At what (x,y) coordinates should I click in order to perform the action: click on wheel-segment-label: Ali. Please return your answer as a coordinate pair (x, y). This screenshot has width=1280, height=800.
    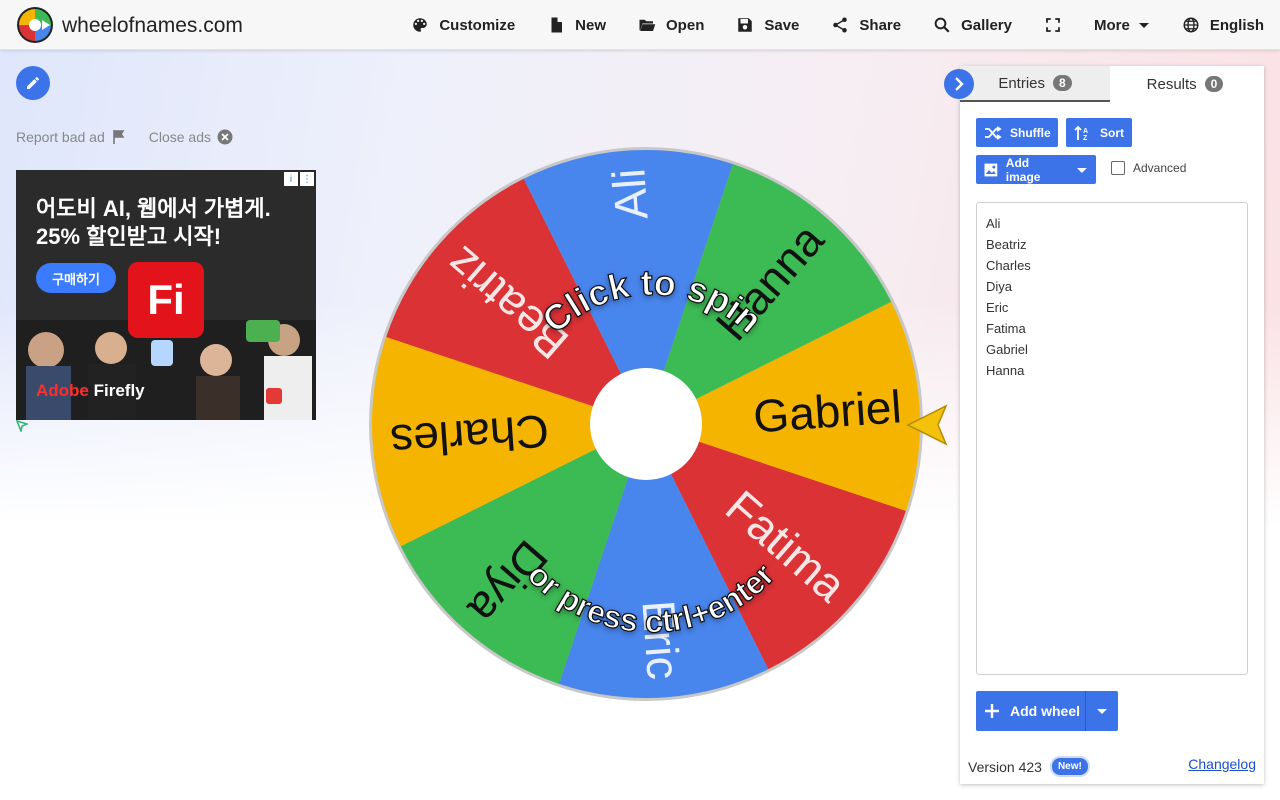
    Looking at the image, I should click on (629, 194).